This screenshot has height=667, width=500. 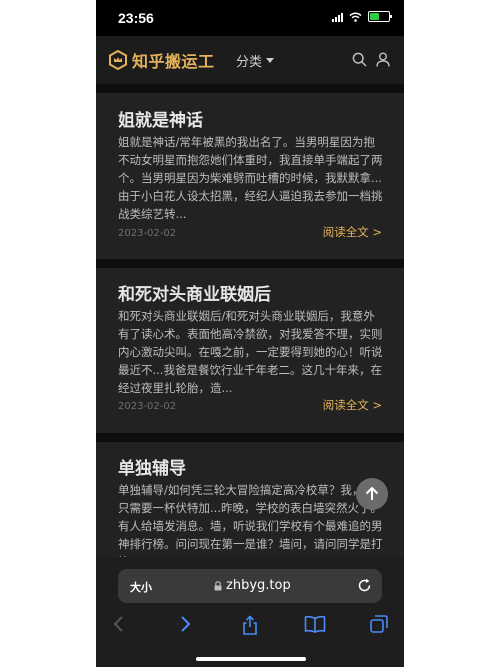 I want to click on back-to-top-button, so click(x=372, y=494).